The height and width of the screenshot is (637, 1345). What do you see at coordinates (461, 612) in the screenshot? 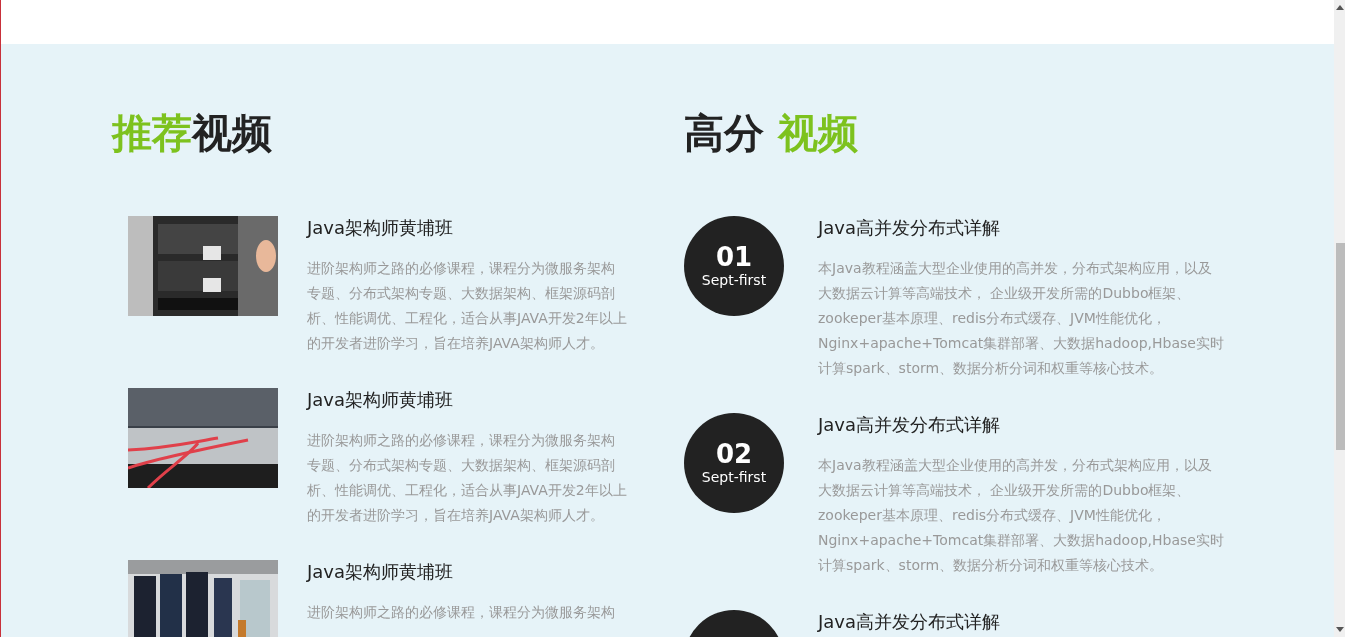
I see `course-description: 进阶架构师之路的必修课程，课程分为微服务架构` at bounding box center [461, 612].